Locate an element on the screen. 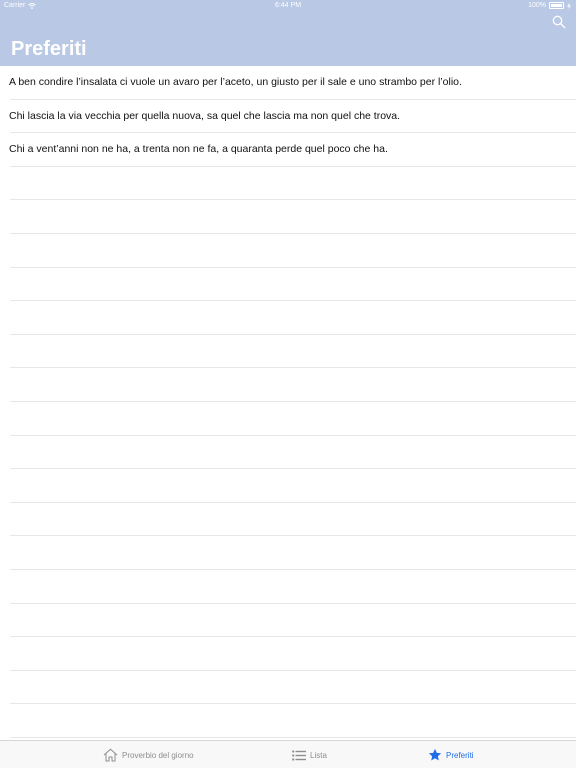 The width and height of the screenshot is (576, 769). search-icon is located at coordinates (559, 22).